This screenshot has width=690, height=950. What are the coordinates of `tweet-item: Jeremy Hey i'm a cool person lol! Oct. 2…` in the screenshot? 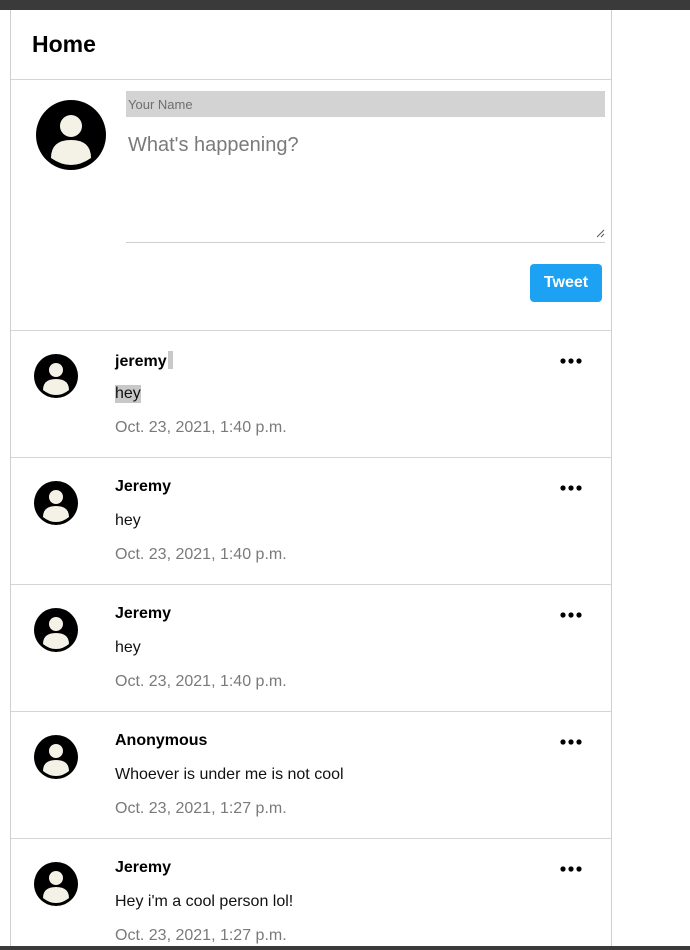 It's located at (311, 894).